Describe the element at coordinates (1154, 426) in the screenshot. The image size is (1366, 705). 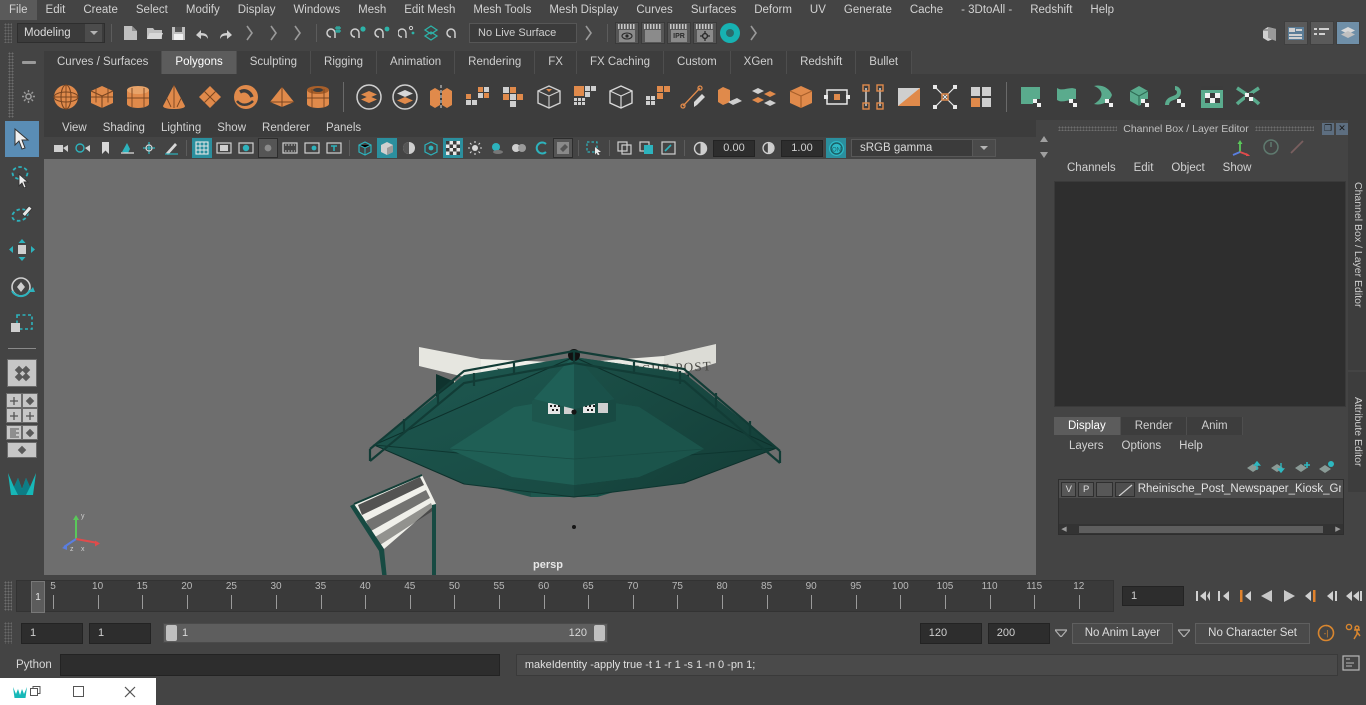
I see `tab-render-layers: Render` at that location.